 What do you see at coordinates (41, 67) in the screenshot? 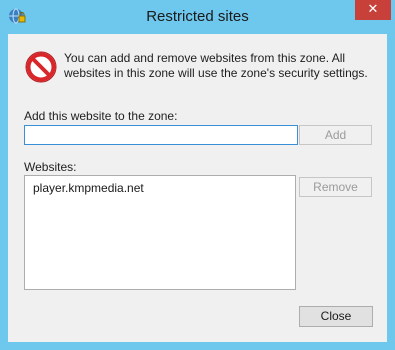
I see `restricted-icon` at bounding box center [41, 67].